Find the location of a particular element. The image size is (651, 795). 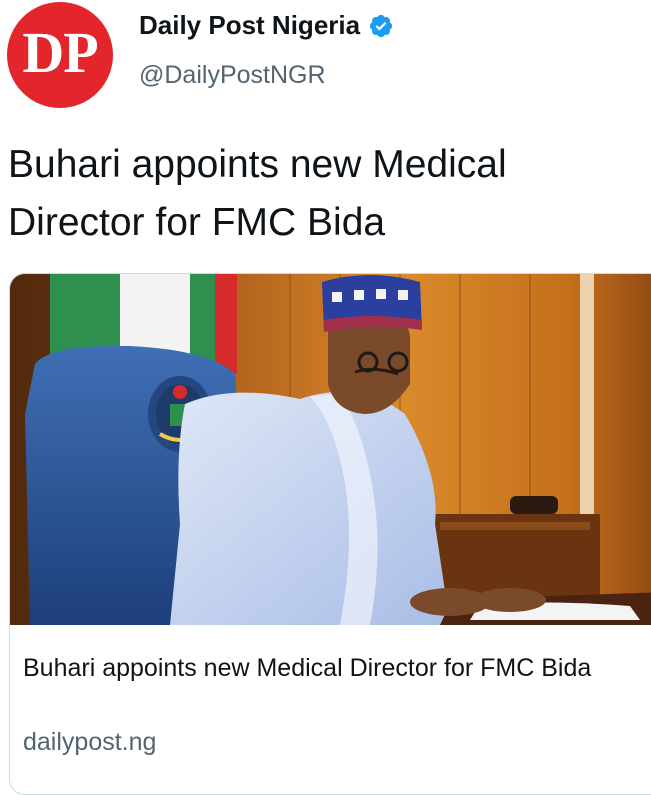

verified-badge-icon is located at coordinates (381, 25).